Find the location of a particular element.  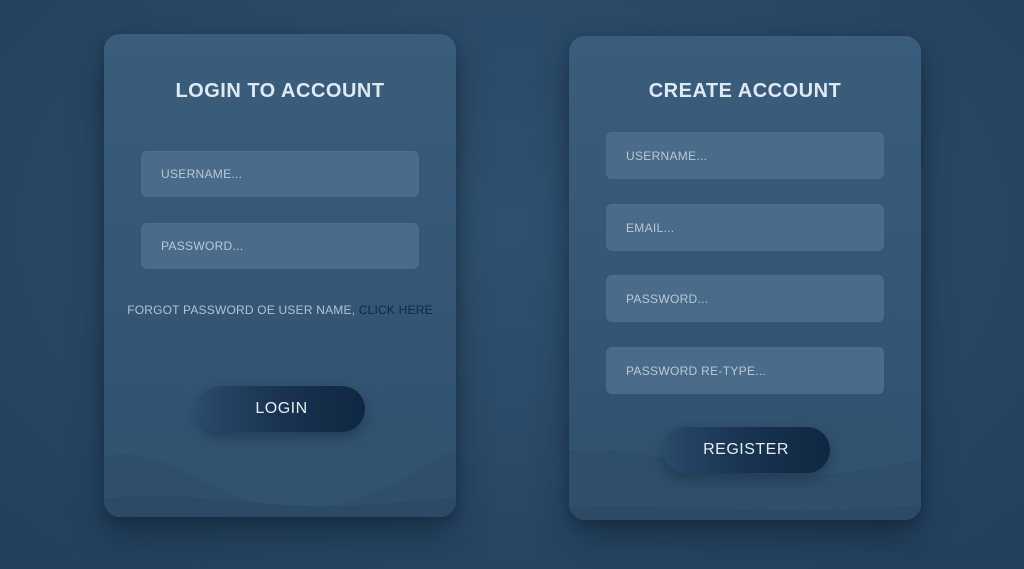

forgot-password-text: FORGOT PASSWORD OE USER NAME, CLICK HERE is located at coordinates (280, 310).